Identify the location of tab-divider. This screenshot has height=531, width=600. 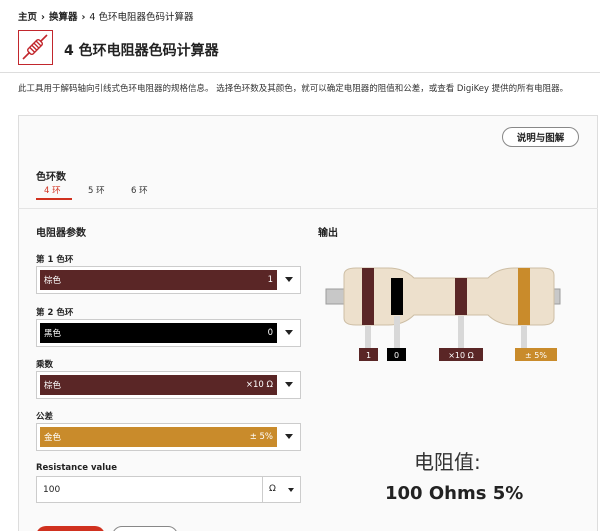
(308, 208).